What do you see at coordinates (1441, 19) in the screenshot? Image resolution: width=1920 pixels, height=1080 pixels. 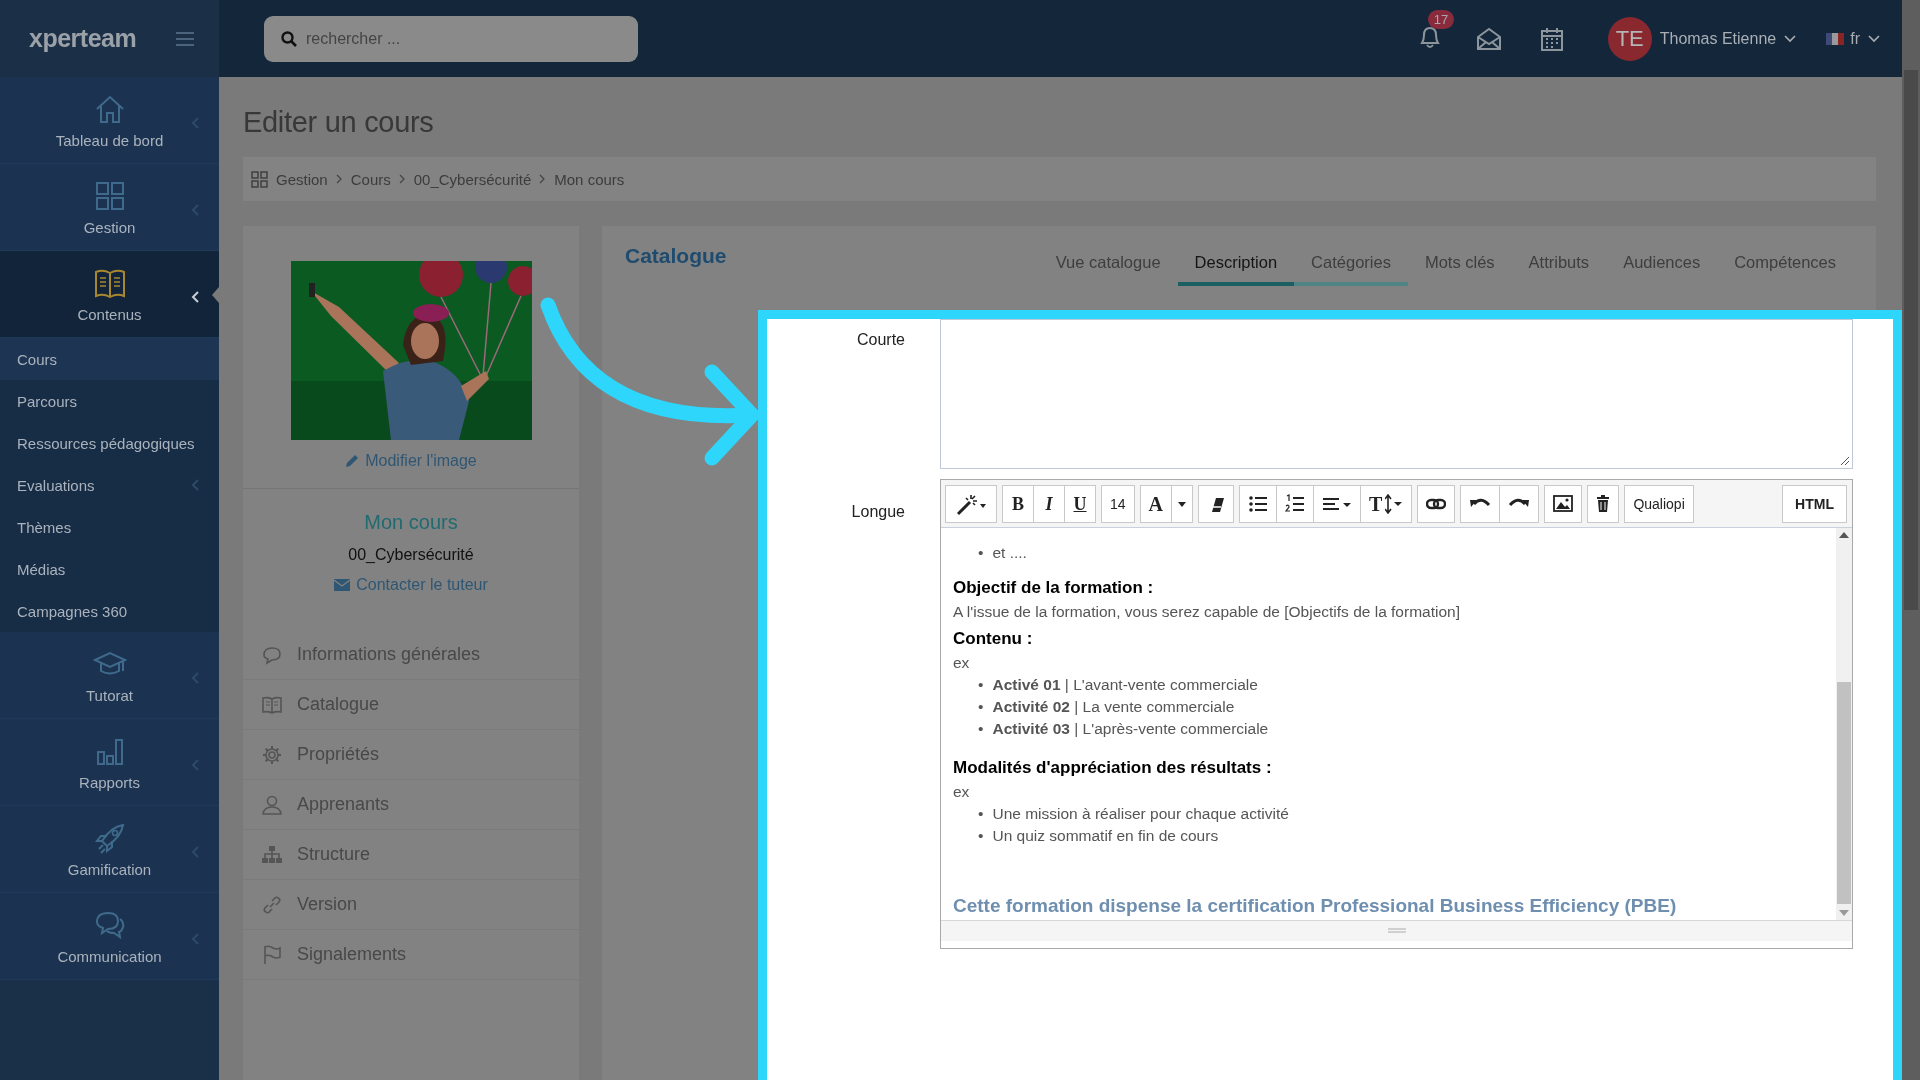 I see `notification-badge: 17` at bounding box center [1441, 19].